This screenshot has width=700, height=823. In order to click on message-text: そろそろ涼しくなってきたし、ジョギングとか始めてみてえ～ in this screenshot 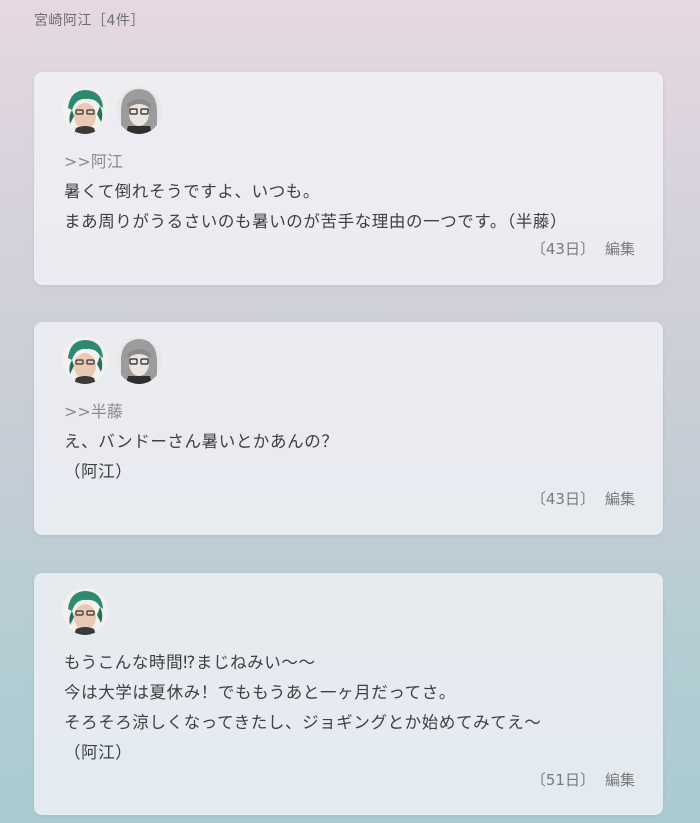, I will do `click(303, 722)`.